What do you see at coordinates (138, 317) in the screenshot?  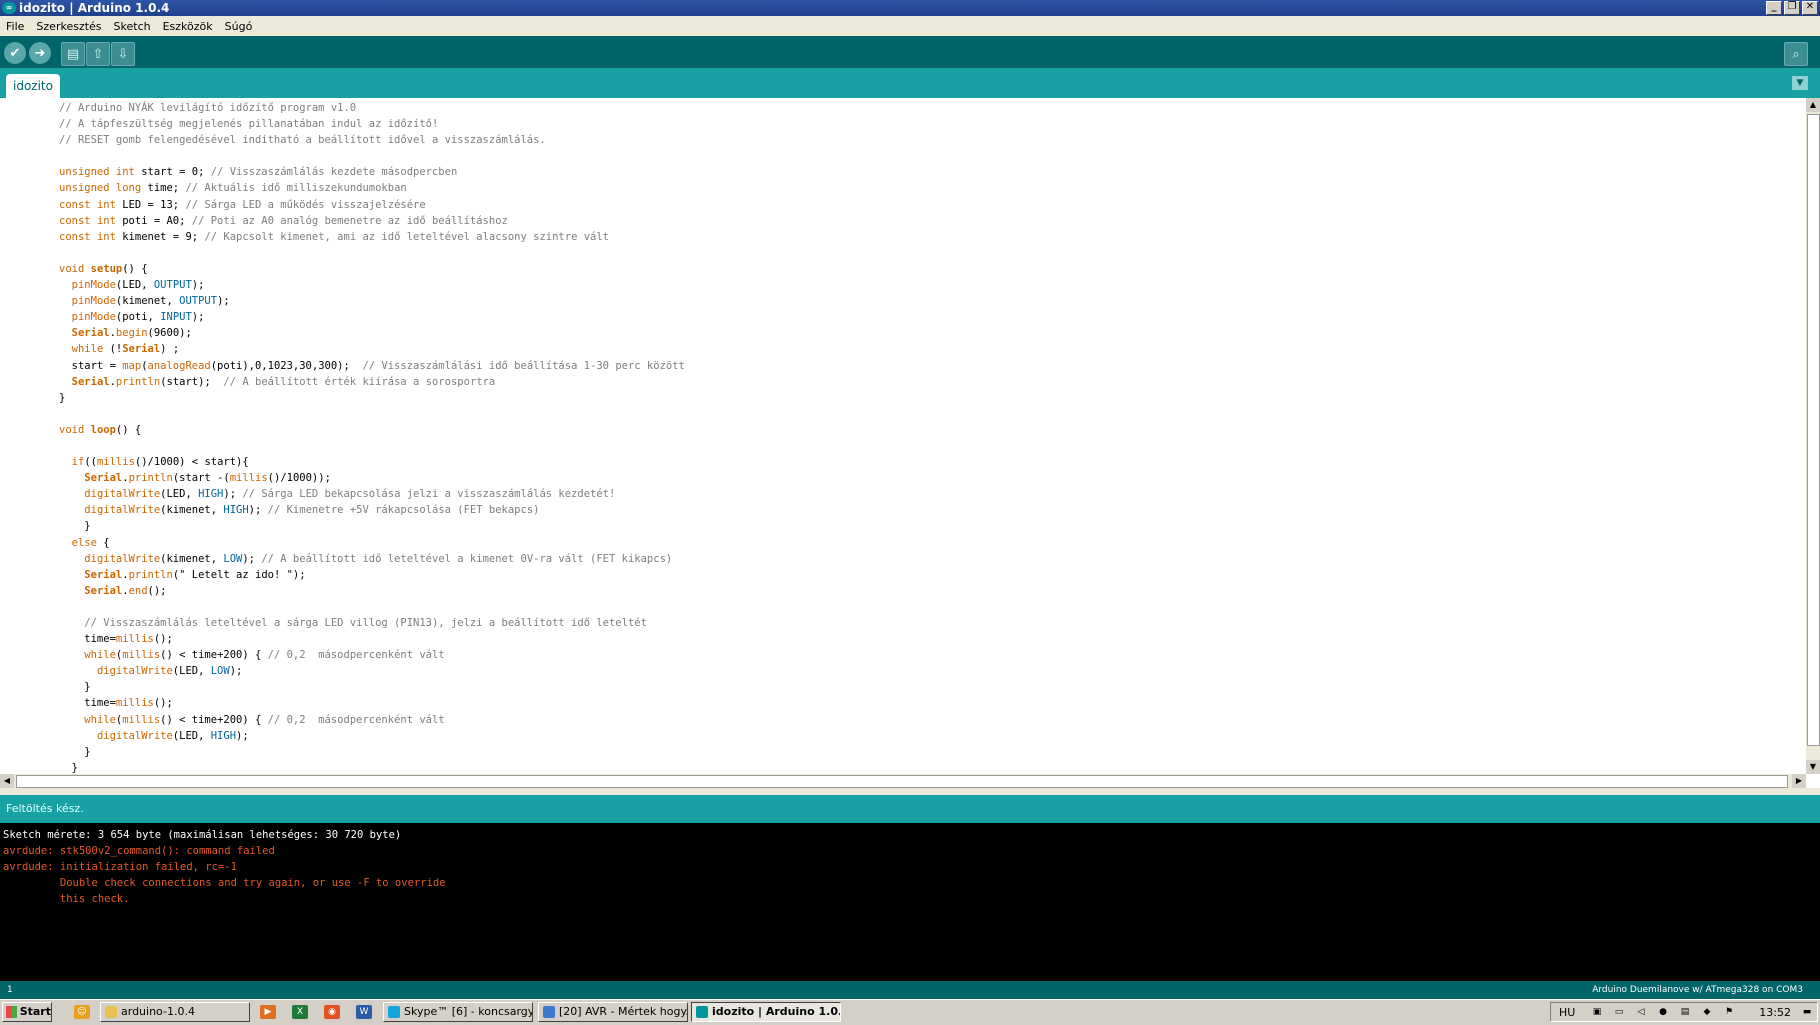 I see `code-line: pinMode(poti, INPUT);` at bounding box center [138, 317].